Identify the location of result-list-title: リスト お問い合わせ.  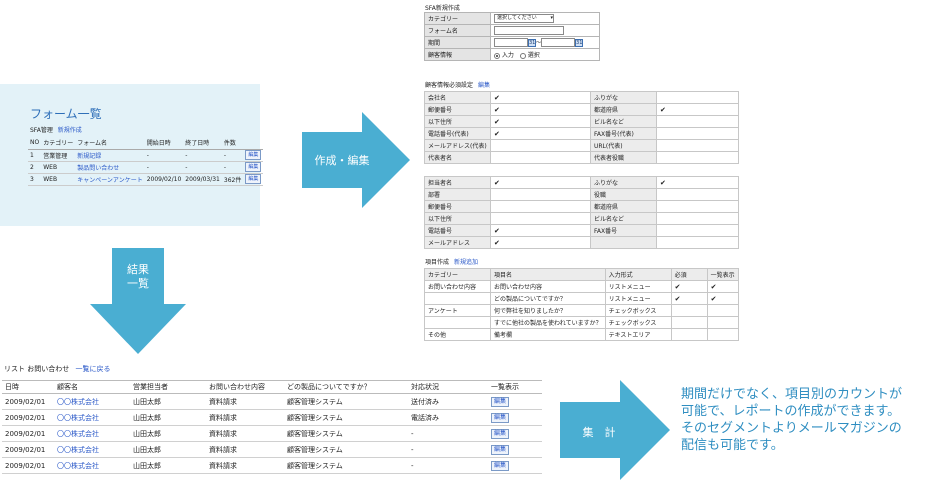
(37, 369).